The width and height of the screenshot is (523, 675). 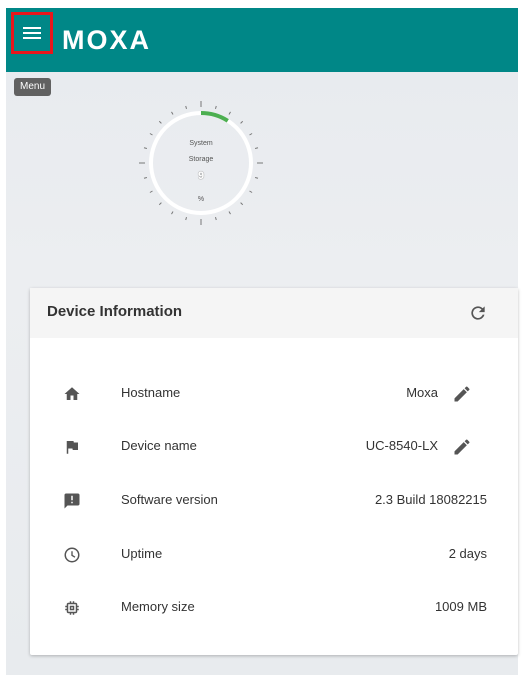 I want to click on info-row-hostname: Hostname Moxa, so click(x=274, y=394).